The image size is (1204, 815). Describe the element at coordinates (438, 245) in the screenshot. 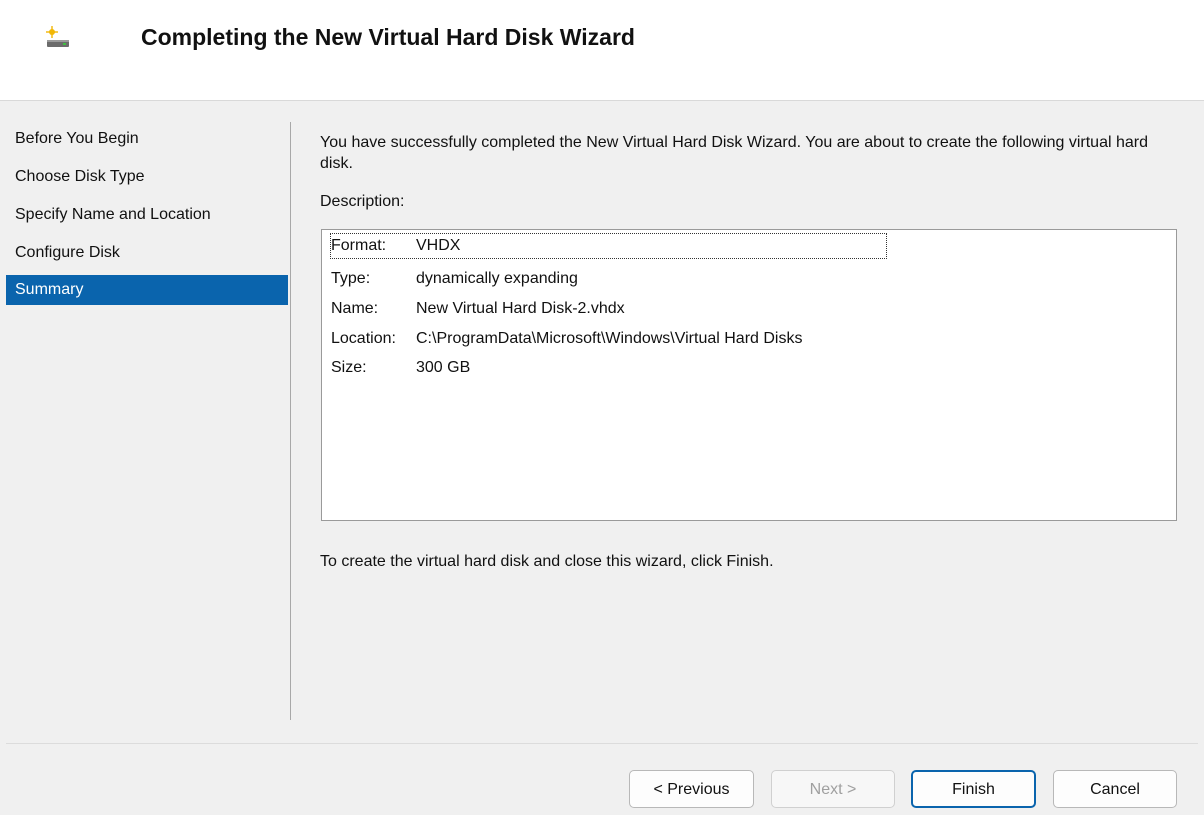

I see `summary-value: VHDX` at that location.